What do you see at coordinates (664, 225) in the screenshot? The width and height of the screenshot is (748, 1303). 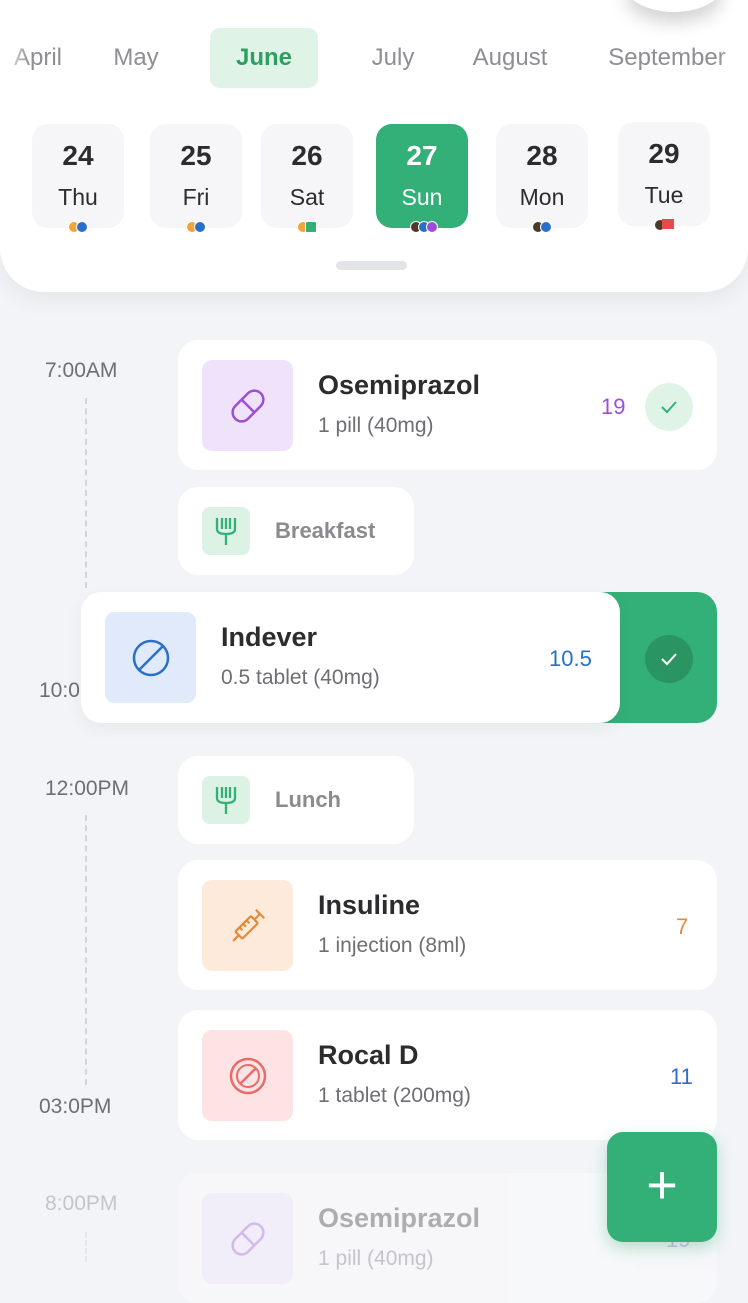 I see `day-29-indicators` at bounding box center [664, 225].